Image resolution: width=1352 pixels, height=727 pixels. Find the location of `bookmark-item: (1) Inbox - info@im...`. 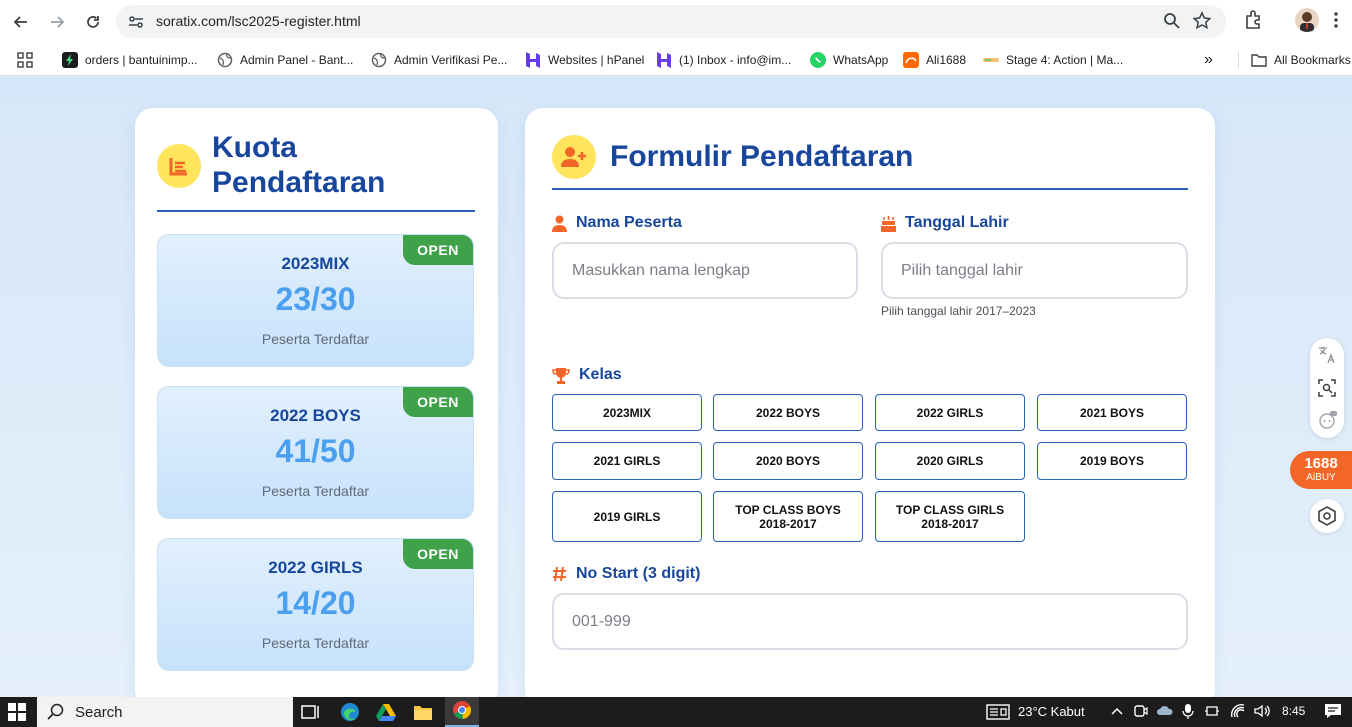

bookmark-item: (1) Inbox - info@im... is located at coordinates (723, 60).